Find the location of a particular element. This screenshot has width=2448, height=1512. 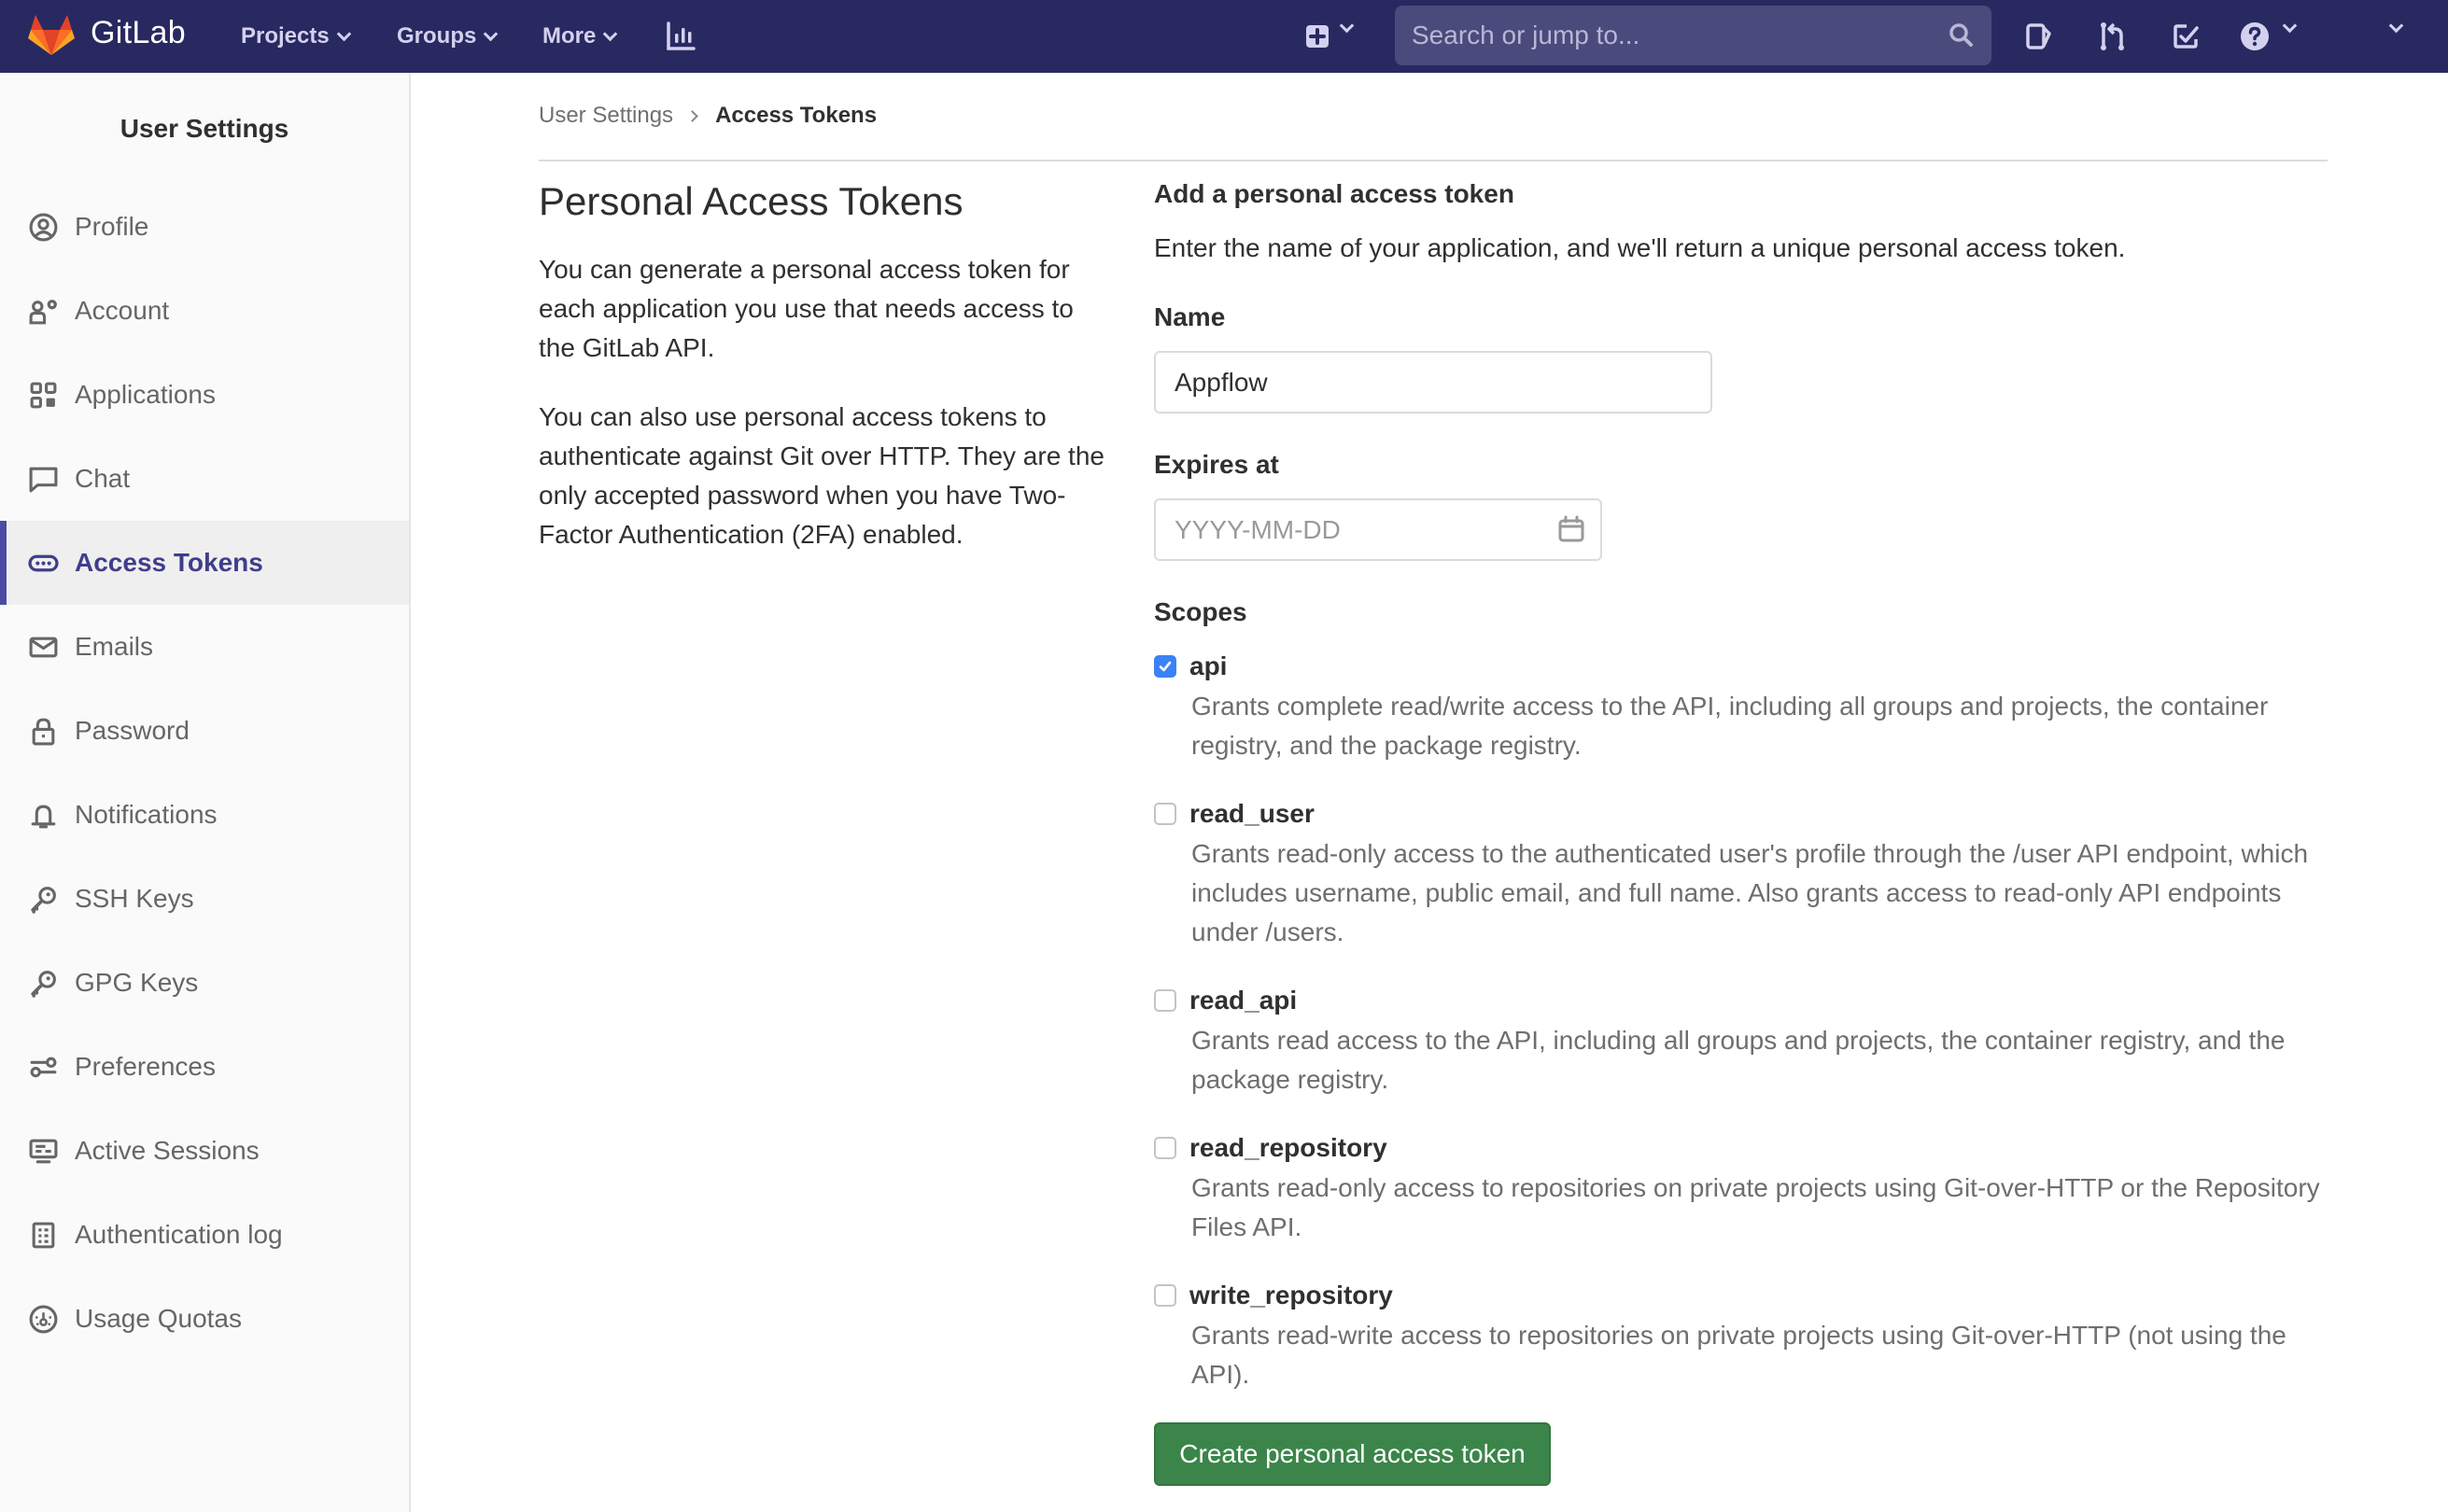

issues-button is located at coordinates (2038, 36).